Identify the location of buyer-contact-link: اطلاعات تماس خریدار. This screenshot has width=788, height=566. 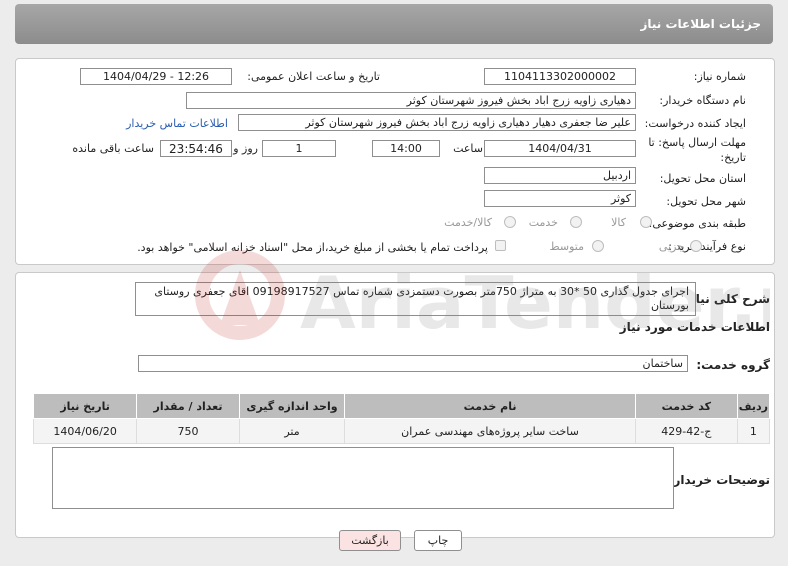
(177, 123).